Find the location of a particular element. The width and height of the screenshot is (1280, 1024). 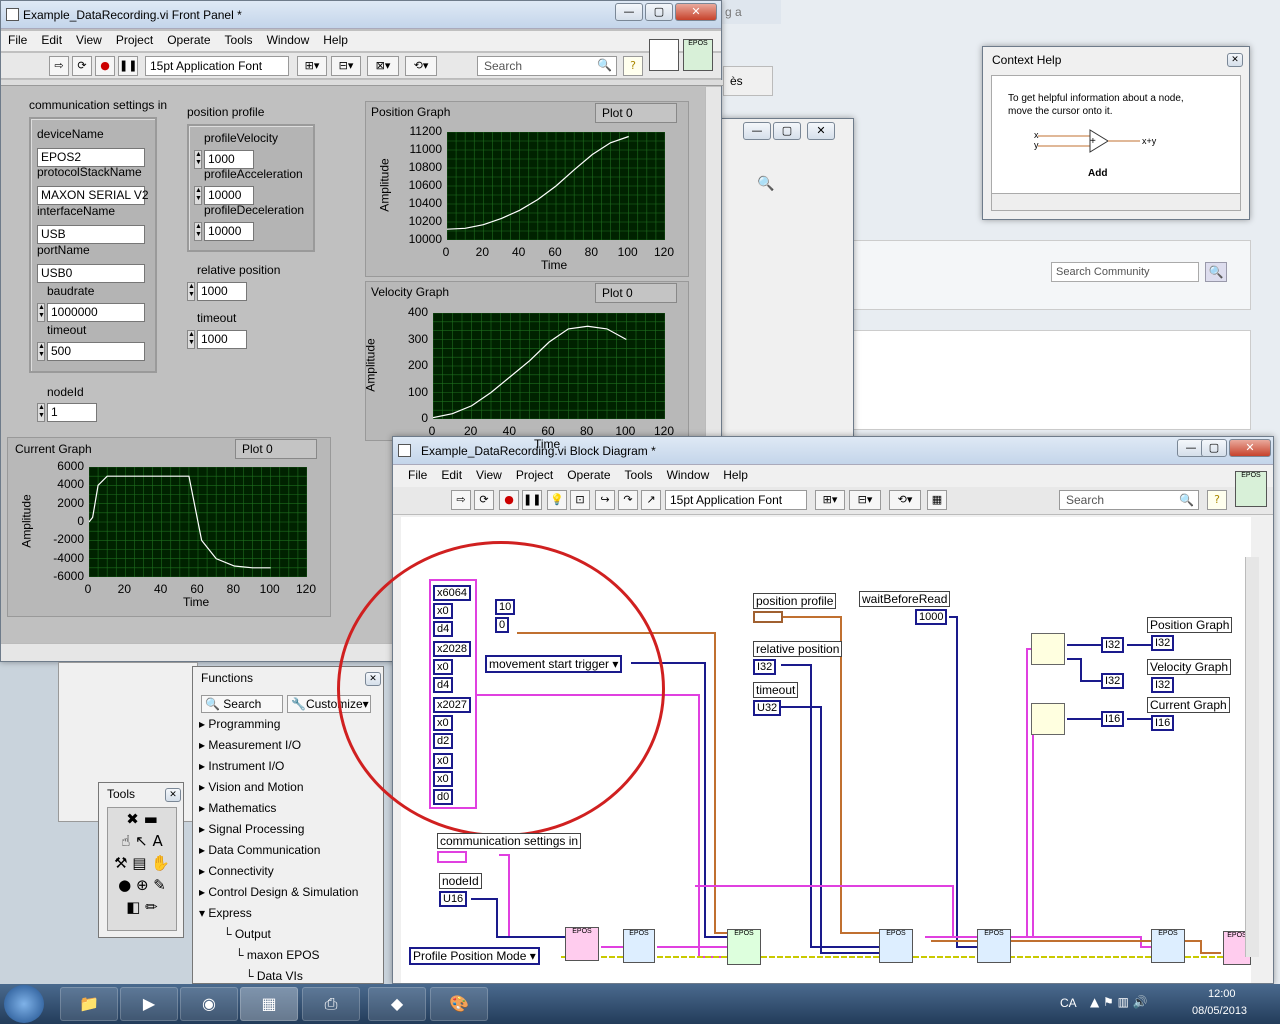

menu-operate: Operate is located at coordinates (188, 40).